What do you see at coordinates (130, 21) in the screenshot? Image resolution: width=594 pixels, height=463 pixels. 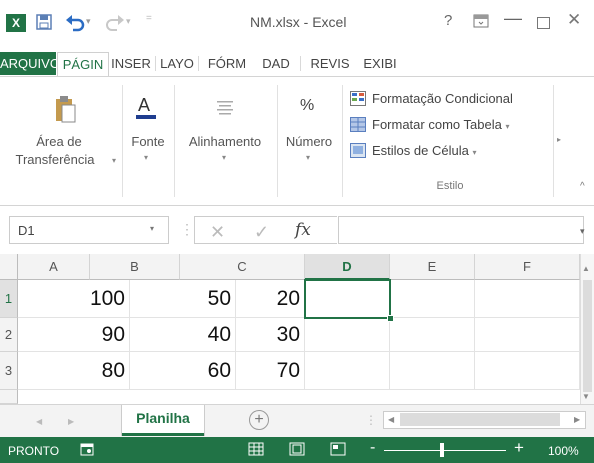 I see `redo-dropdown-icon: ▾` at bounding box center [130, 21].